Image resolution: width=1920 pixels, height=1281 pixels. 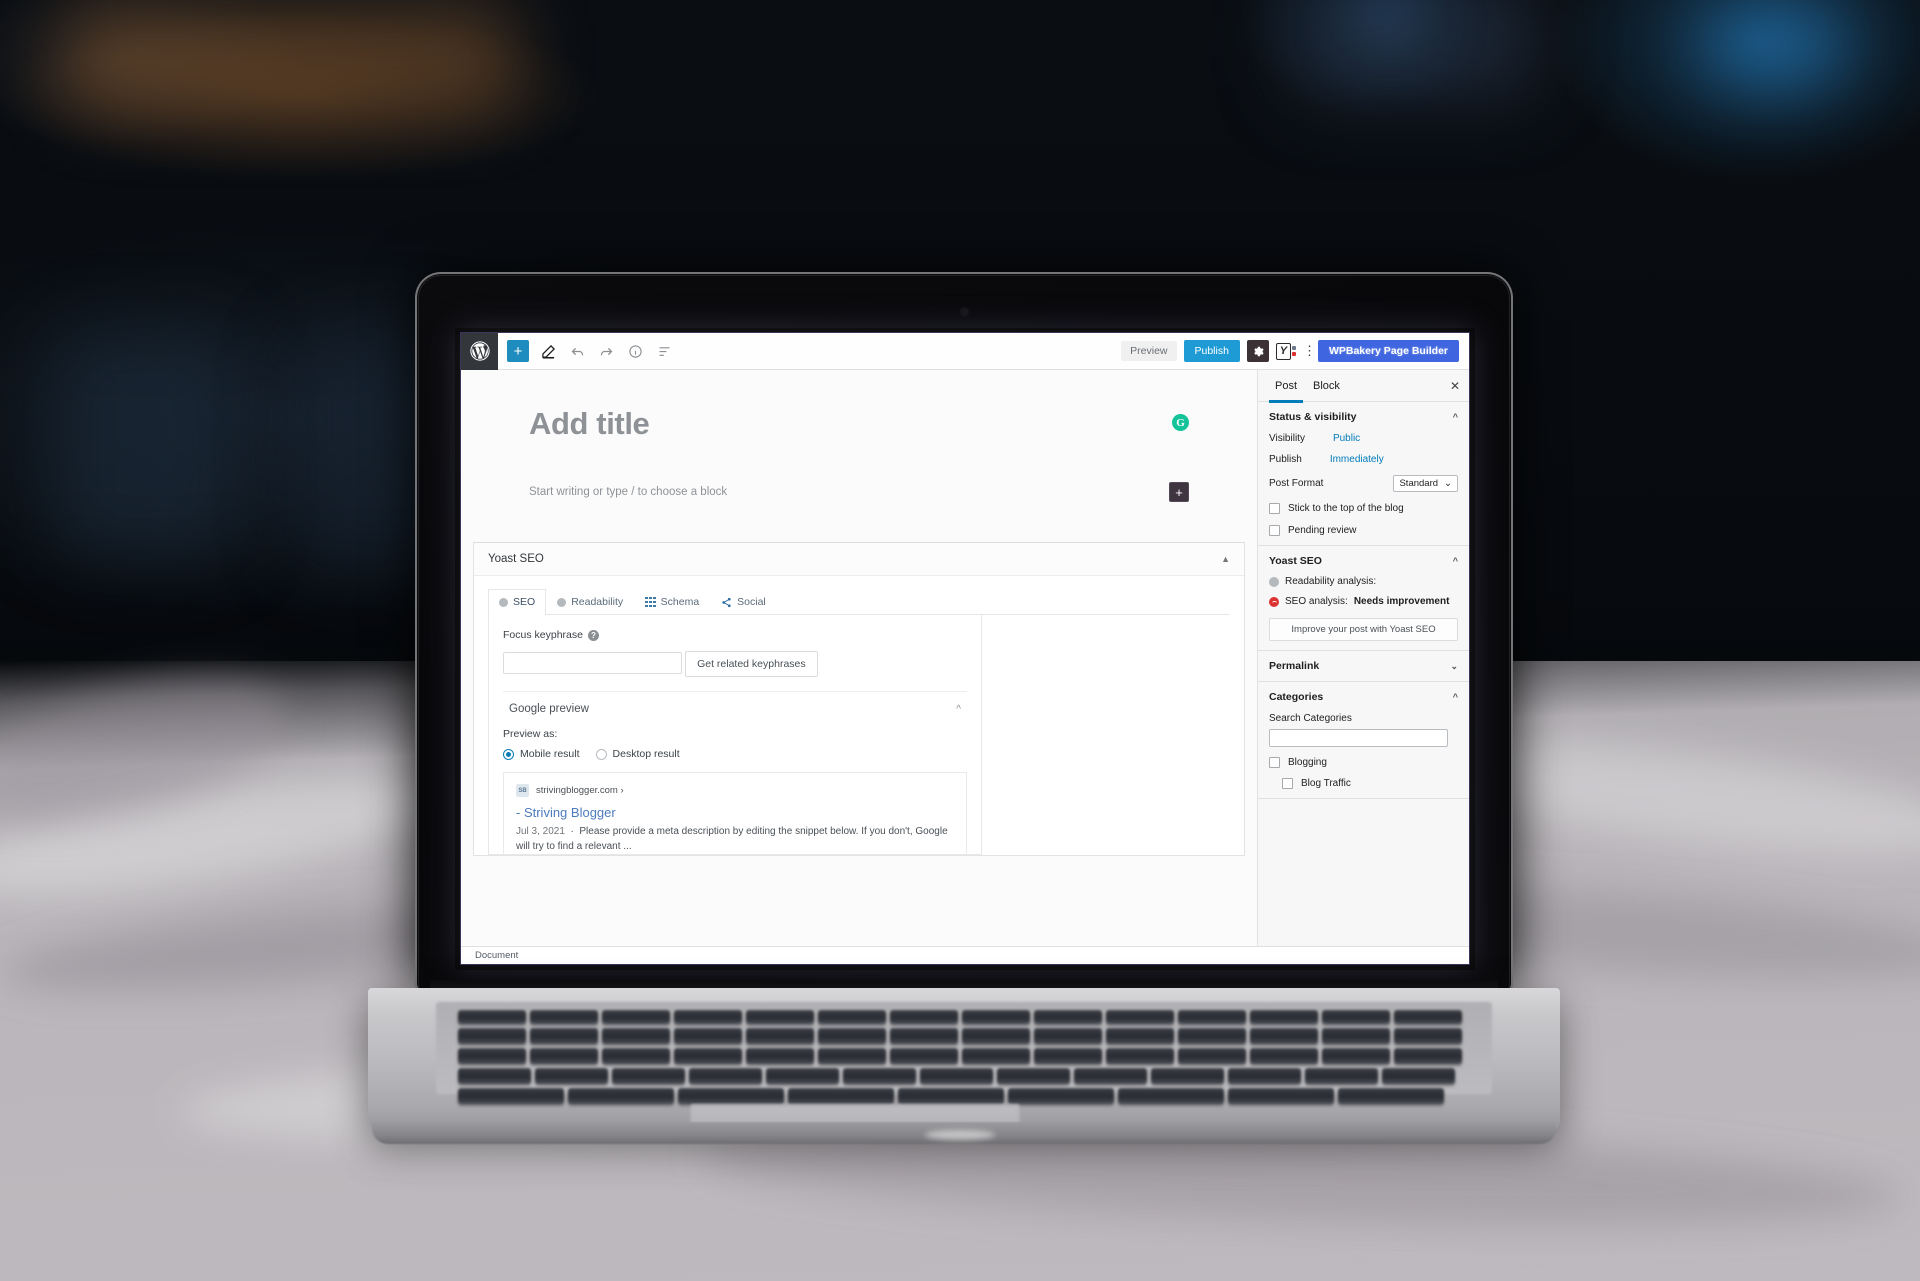 I want to click on categories-title: Categories, so click(x=1296, y=697).